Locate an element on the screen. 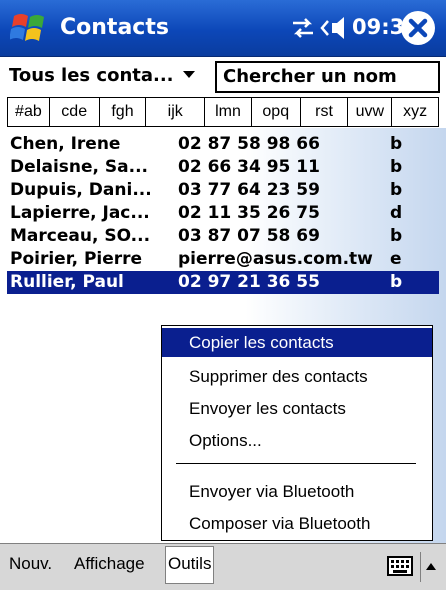 This screenshot has width=446, height=590. bottom-menu-bar: Nouv. Affichage Outils is located at coordinates (223, 566).